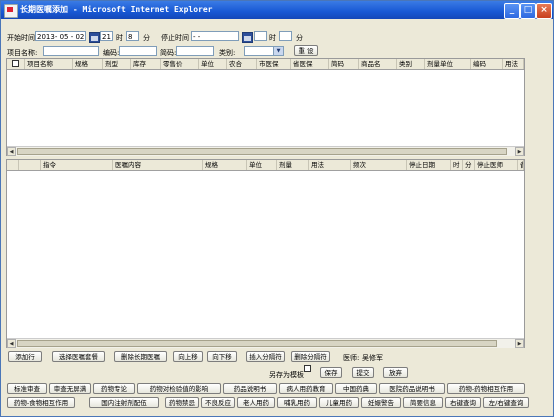  What do you see at coordinates (310, 356) in the screenshot?
I see `delete-separator-button: 删除分隔符` at bounding box center [310, 356].